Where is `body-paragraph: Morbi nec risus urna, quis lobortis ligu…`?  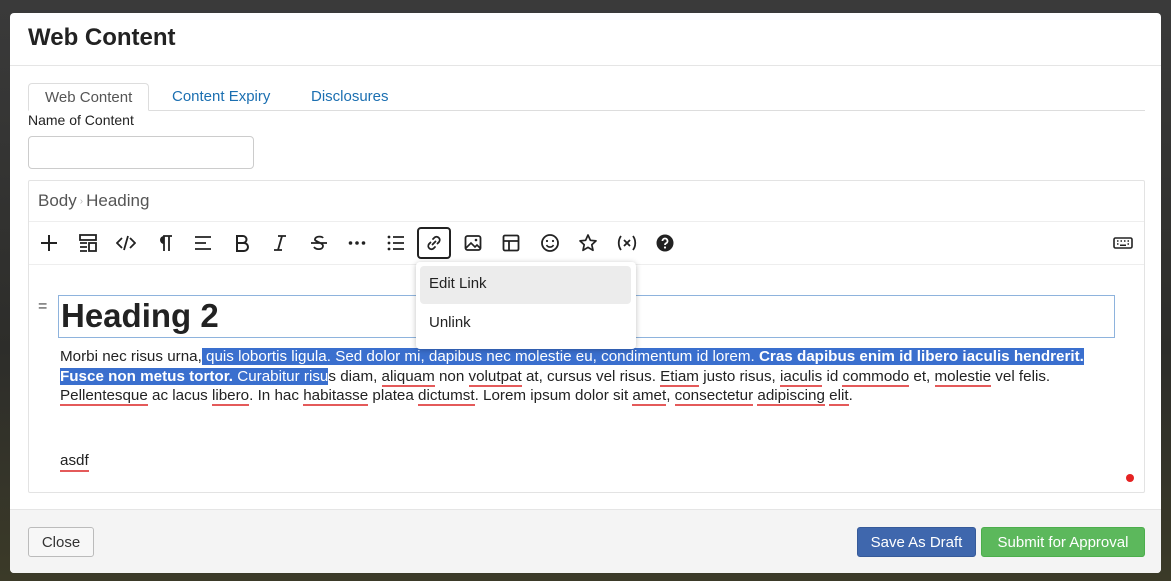
body-paragraph: Morbi nec risus urna, quis lobortis ligu… is located at coordinates (590, 376).